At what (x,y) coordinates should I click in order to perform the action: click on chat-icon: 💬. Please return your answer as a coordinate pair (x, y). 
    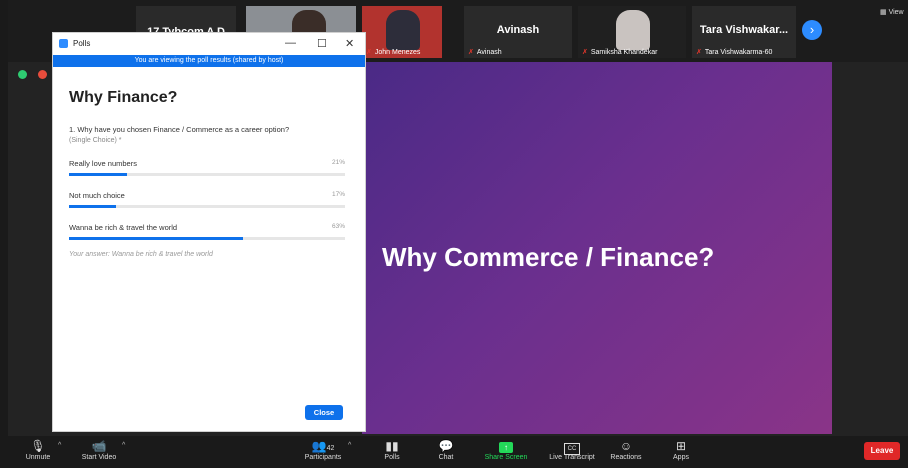
    Looking at the image, I should click on (446, 446).